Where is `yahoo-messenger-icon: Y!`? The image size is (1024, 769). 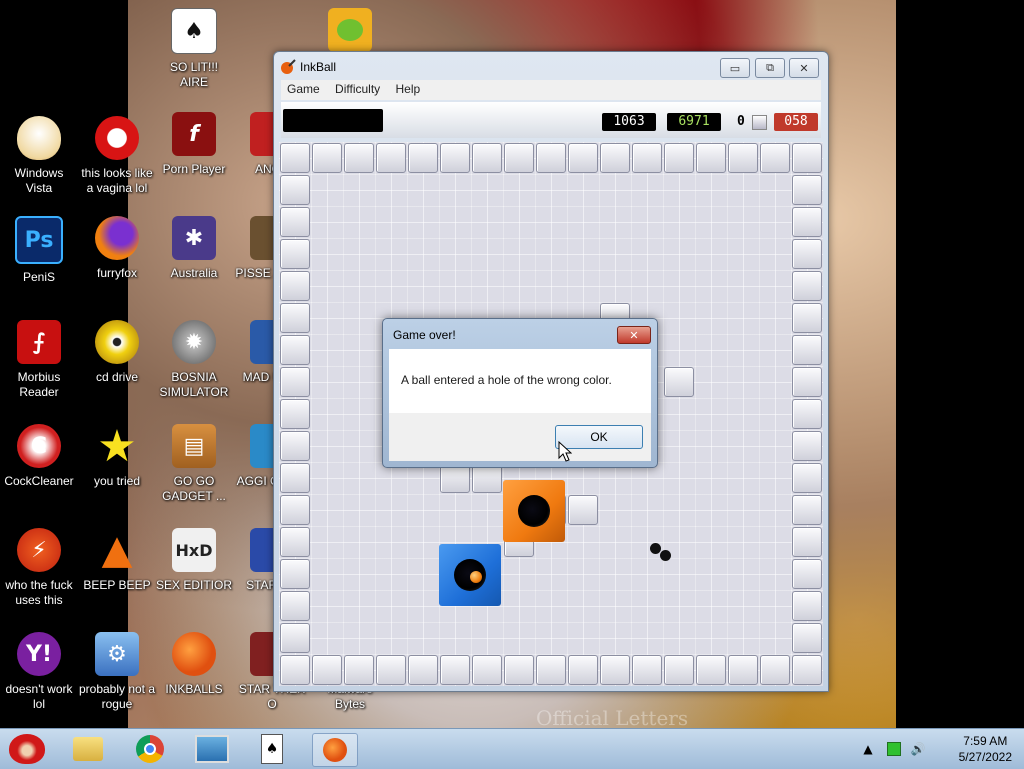
yahoo-messenger-icon: Y! is located at coordinates (39, 654).